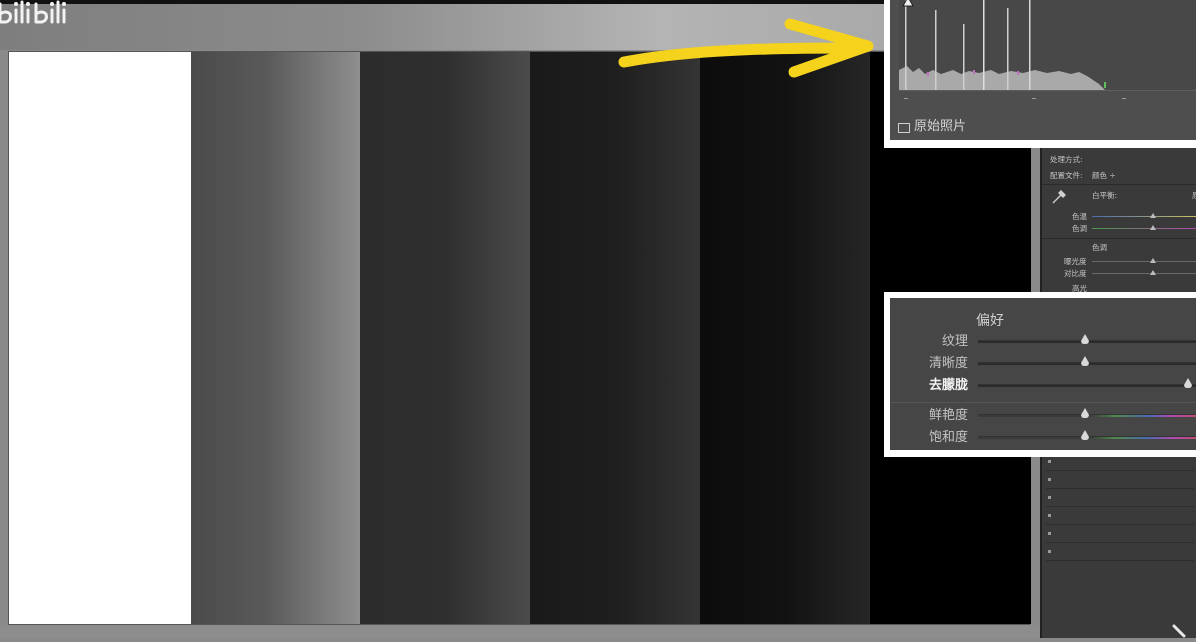 The height and width of the screenshot is (642, 1196). Describe the element at coordinates (1182, 632) in the screenshot. I see `chevron-right-icon` at that location.